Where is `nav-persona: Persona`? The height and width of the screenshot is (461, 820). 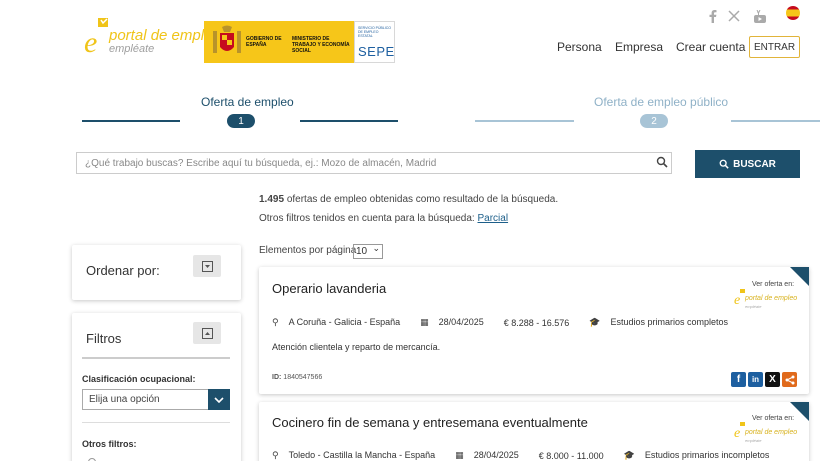
nav-persona: Persona is located at coordinates (579, 47).